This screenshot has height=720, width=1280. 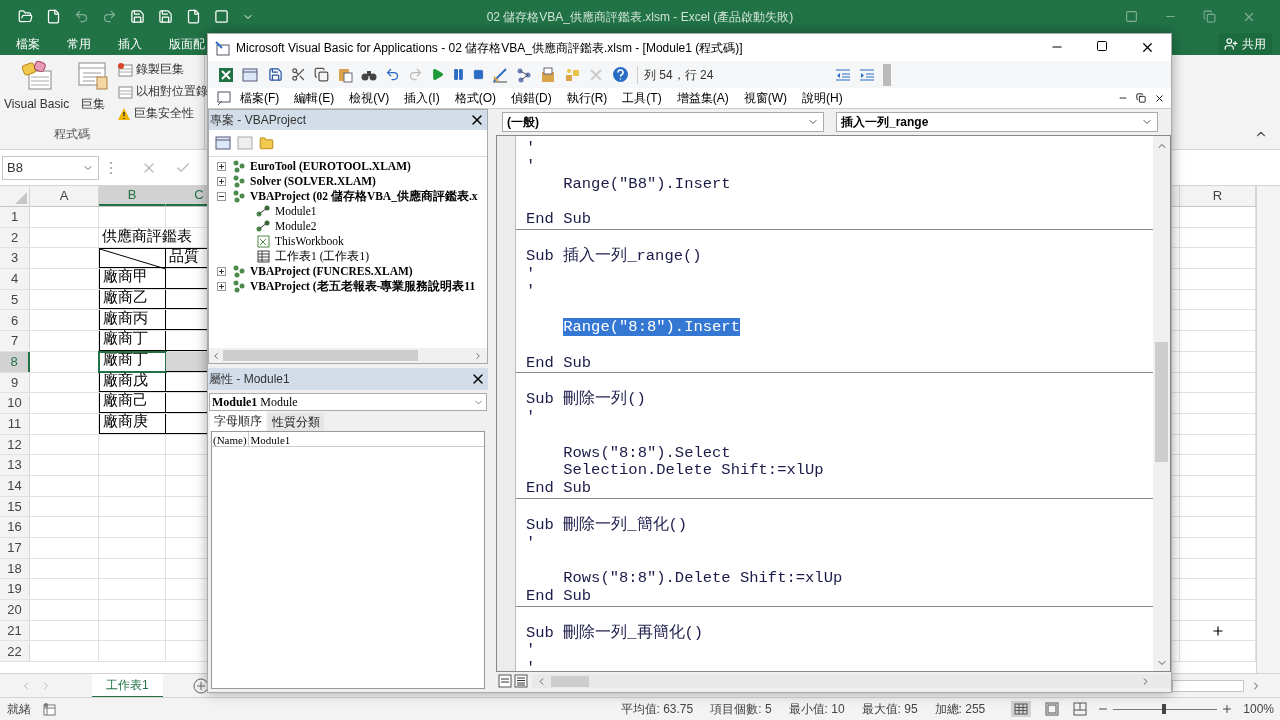 What do you see at coordinates (559, 219) in the screenshot?
I see `code-line: End Sub` at bounding box center [559, 219].